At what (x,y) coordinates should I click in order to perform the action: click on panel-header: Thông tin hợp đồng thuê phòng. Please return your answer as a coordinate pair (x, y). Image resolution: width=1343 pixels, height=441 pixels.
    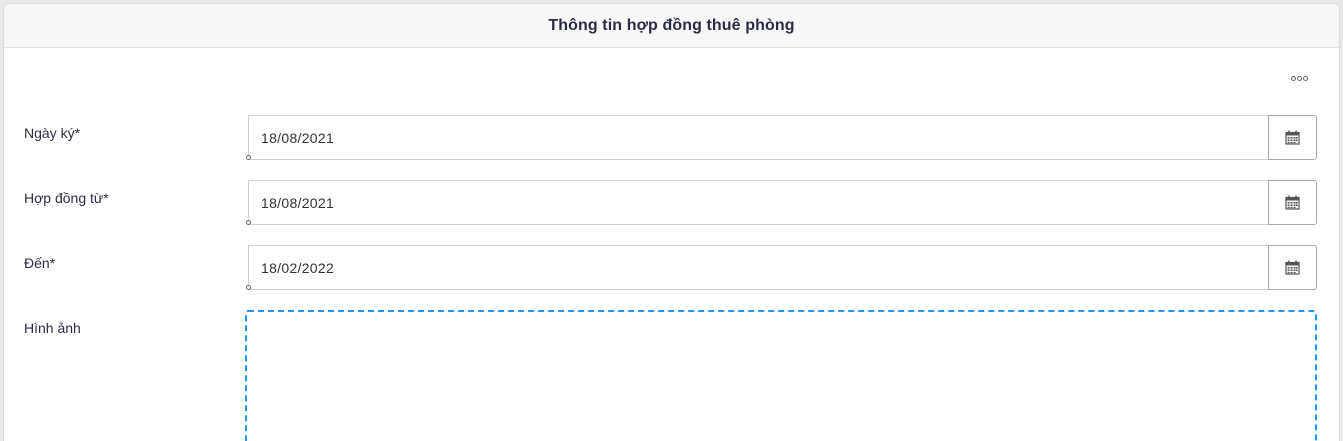
    Looking at the image, I should click on (671, 26).